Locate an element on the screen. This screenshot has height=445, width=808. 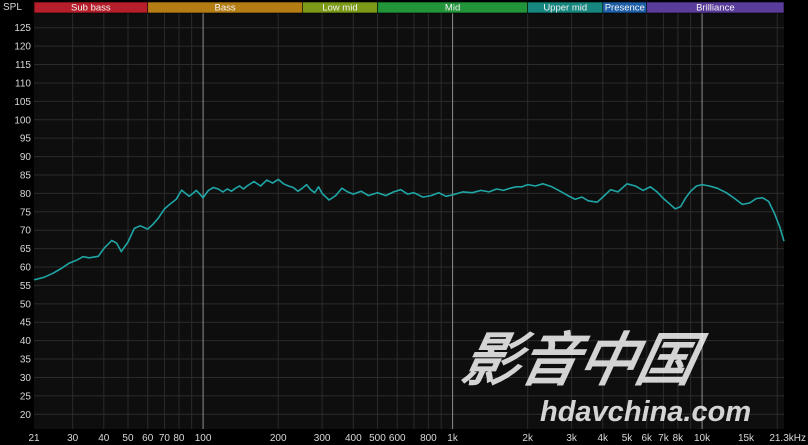
x-tick-label: 6k is located at coordinates (647, 438).